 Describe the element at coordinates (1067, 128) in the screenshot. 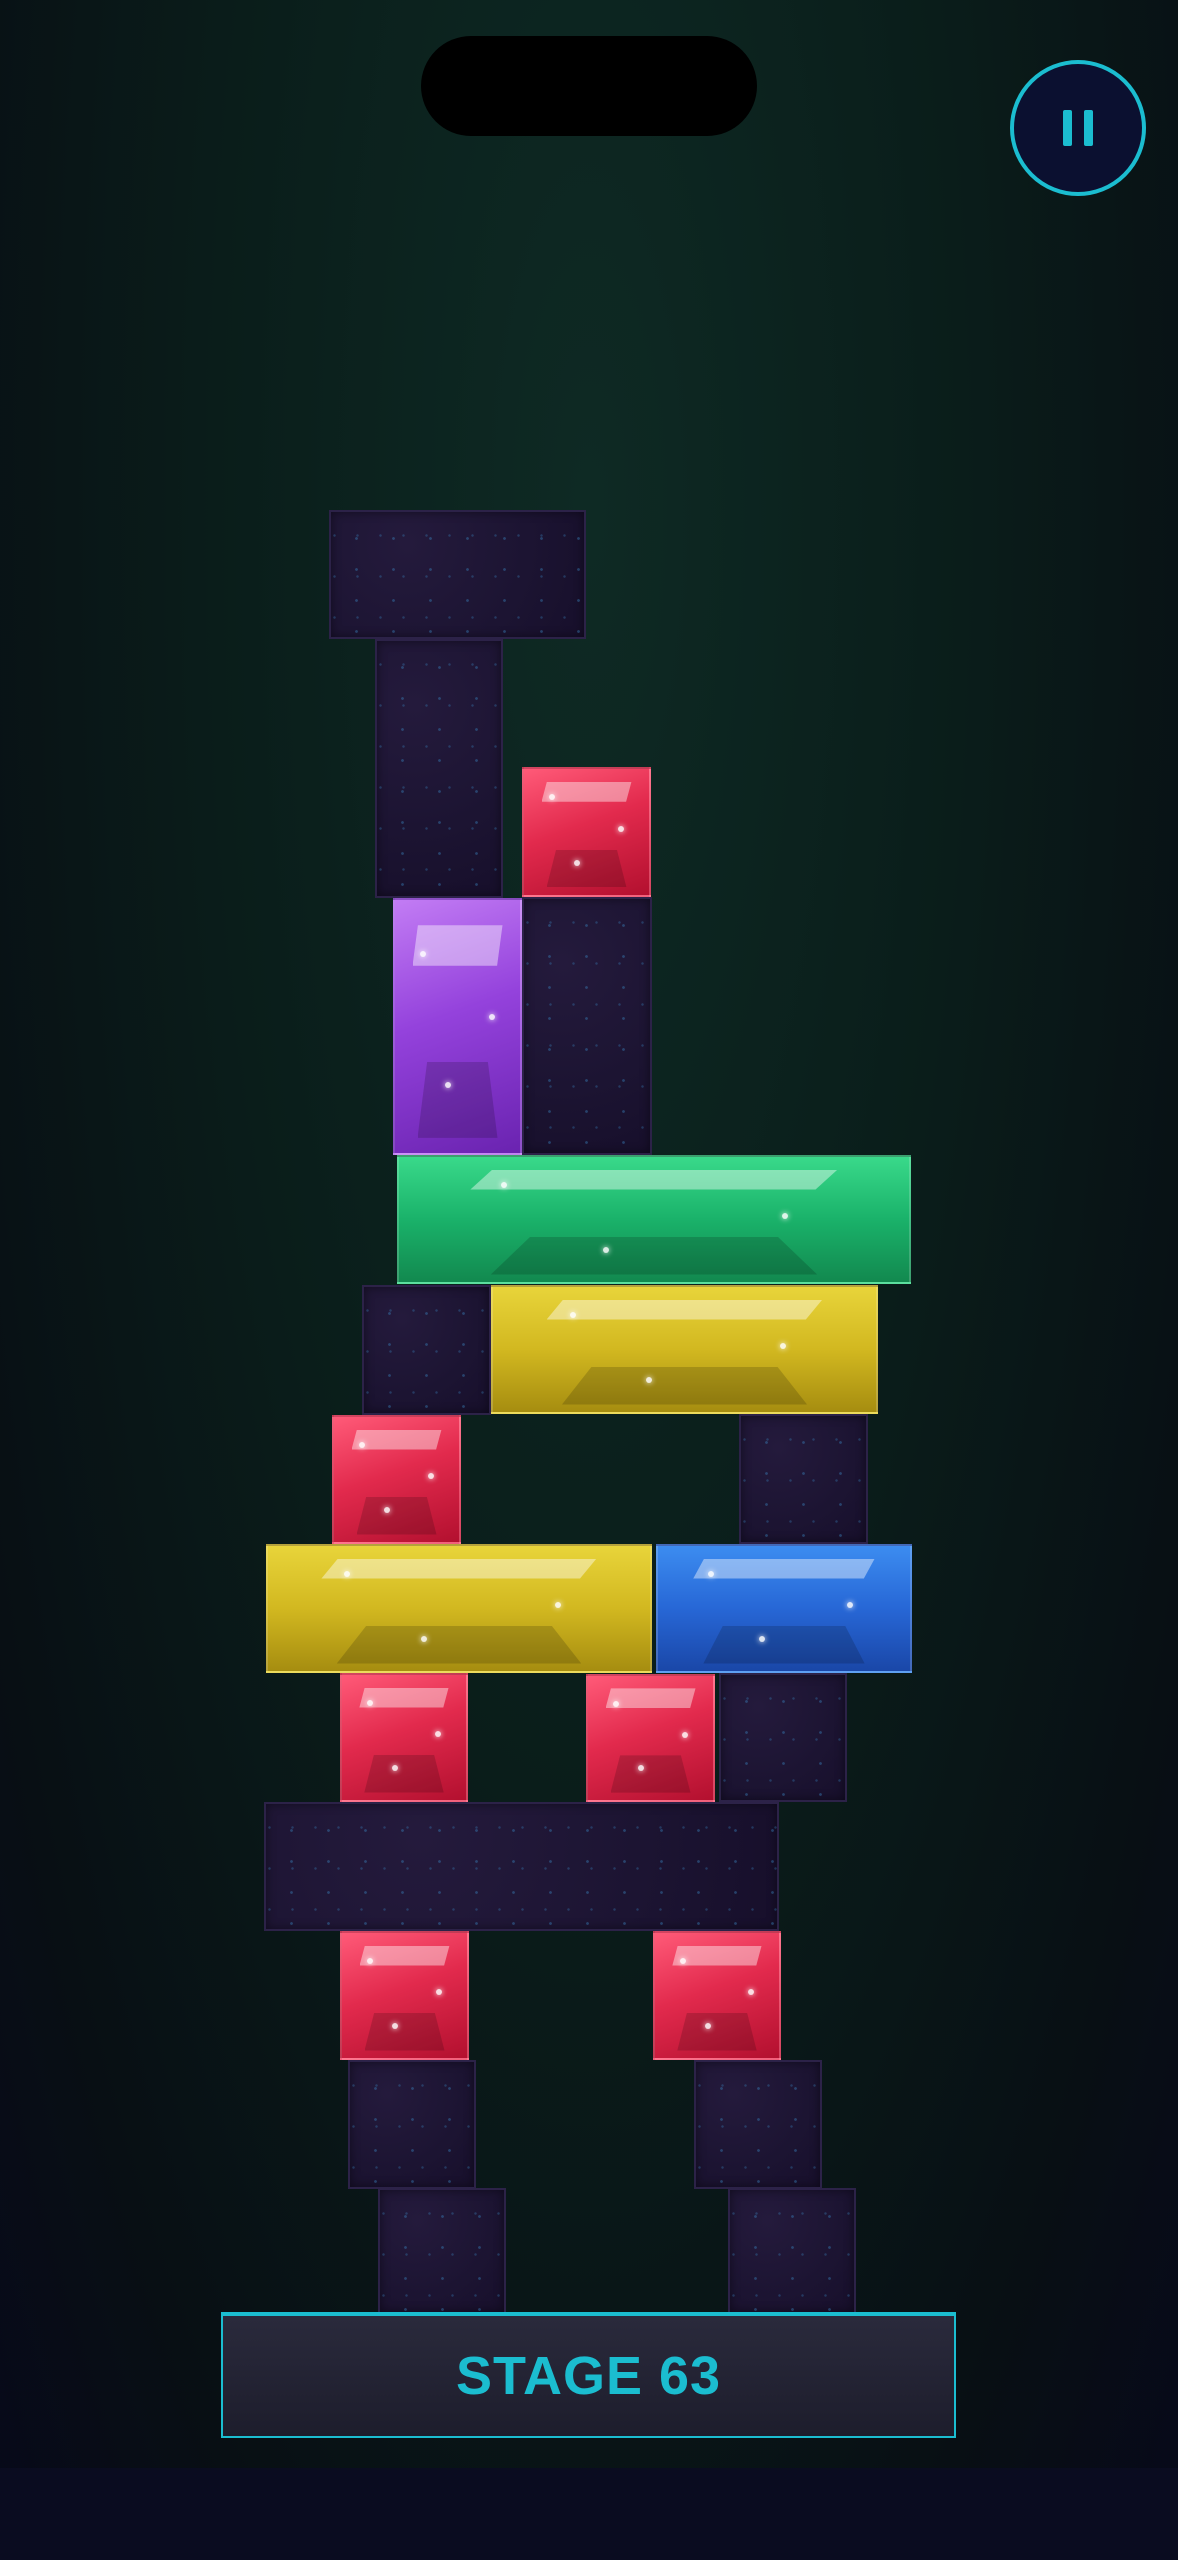

I see `pause-icon` at that location.